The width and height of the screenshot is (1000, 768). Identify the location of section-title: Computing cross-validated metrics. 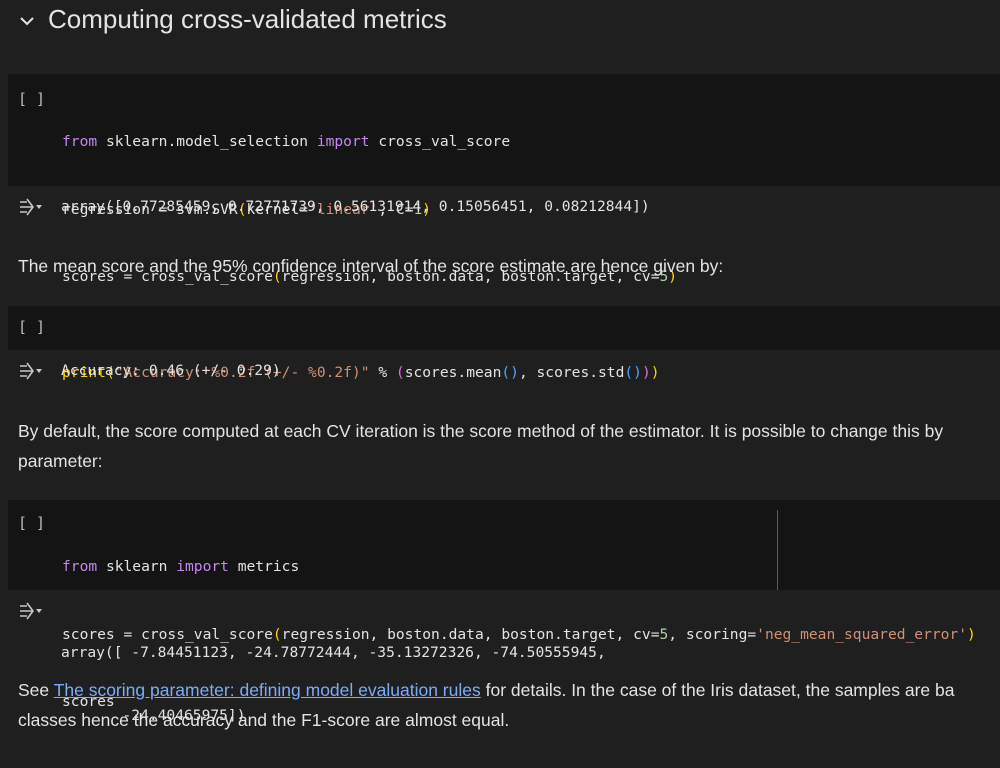
(247, 19).